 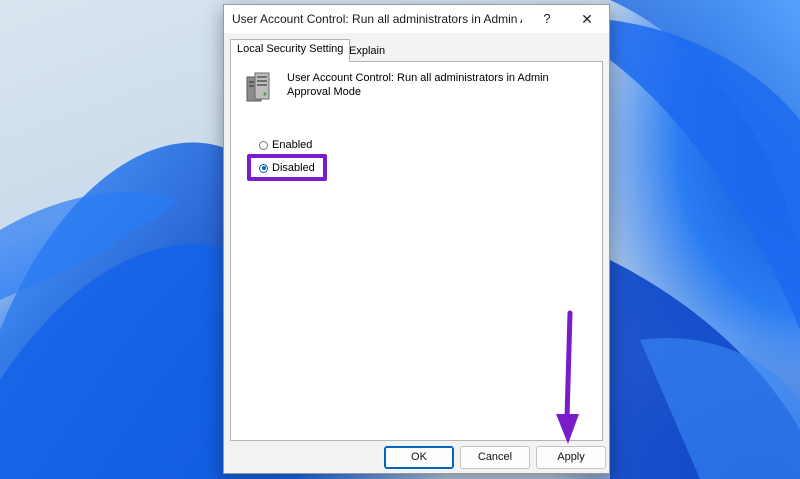 What do you see at coordinates (287, 167) in the screenshot?
I see `disabled-highlight-box` at bounding box center [287, 167].